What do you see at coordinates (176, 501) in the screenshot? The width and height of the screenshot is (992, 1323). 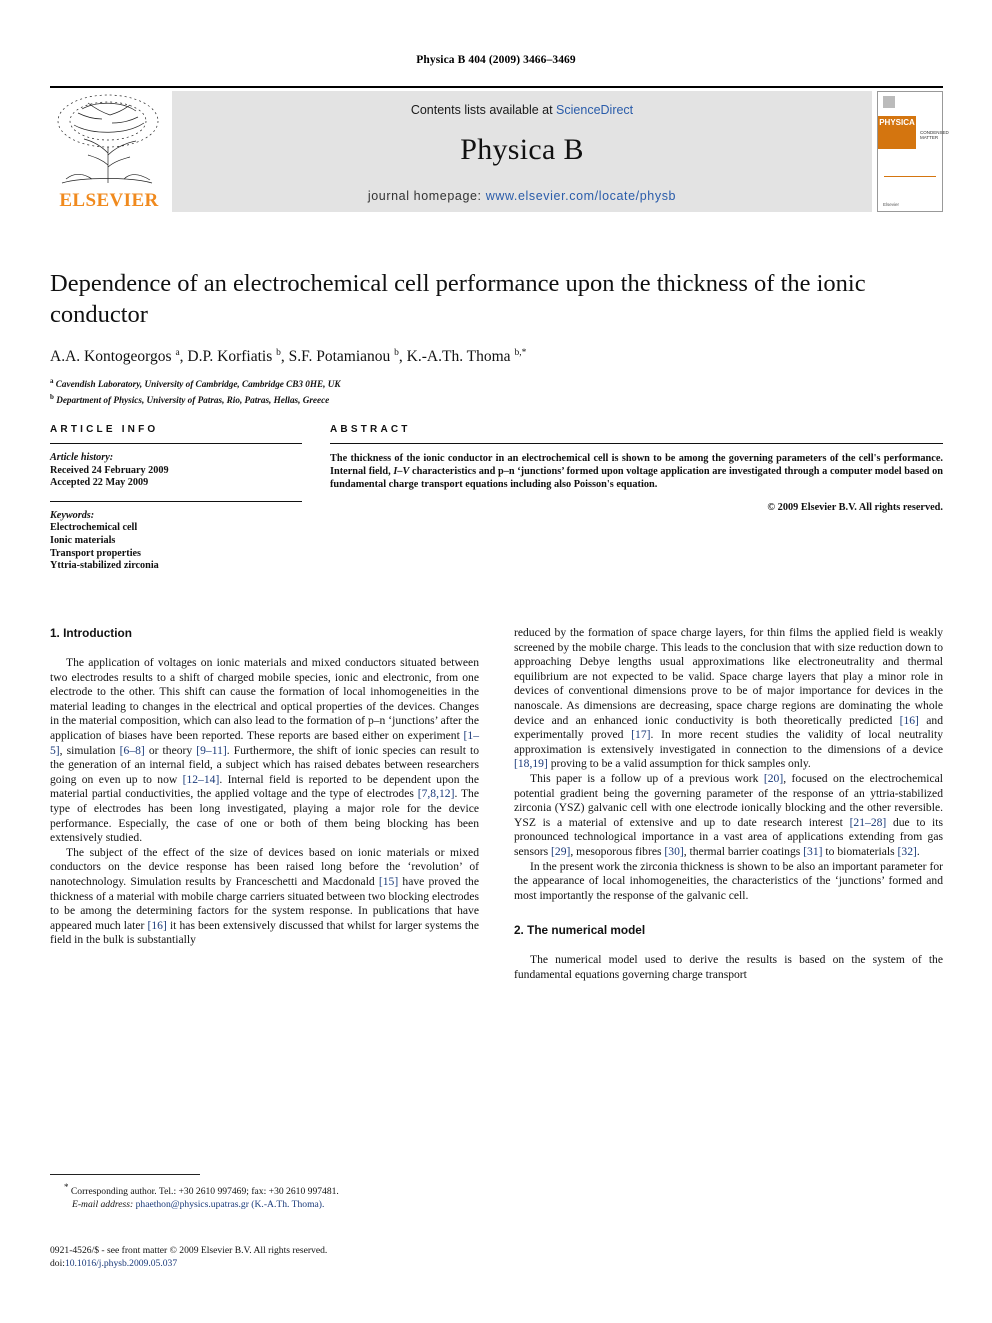 I see `keywords-rule` at bounding box center [176, 501].